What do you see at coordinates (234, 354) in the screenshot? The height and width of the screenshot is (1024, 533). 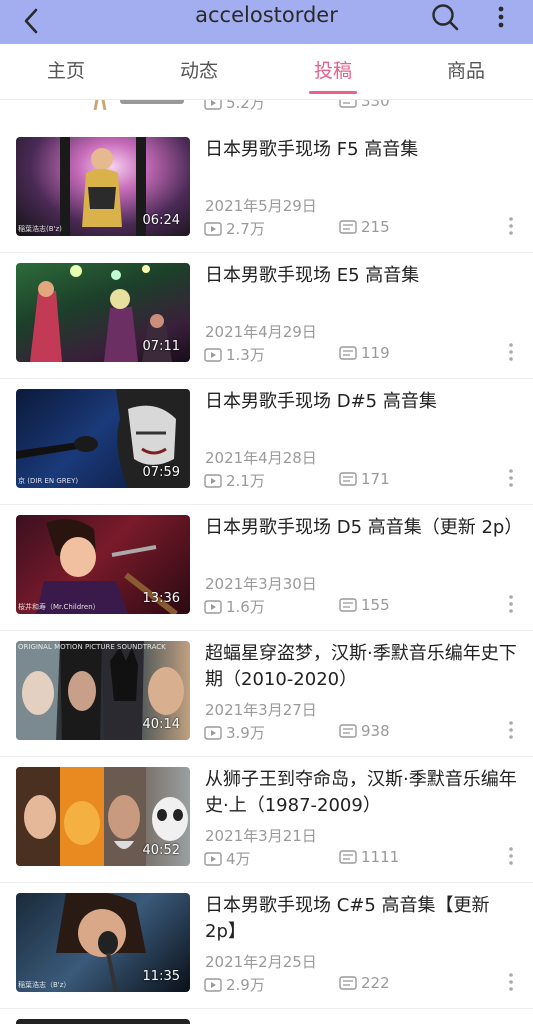 I see `view-count: 1.3万` at bounding box center [234, 354].